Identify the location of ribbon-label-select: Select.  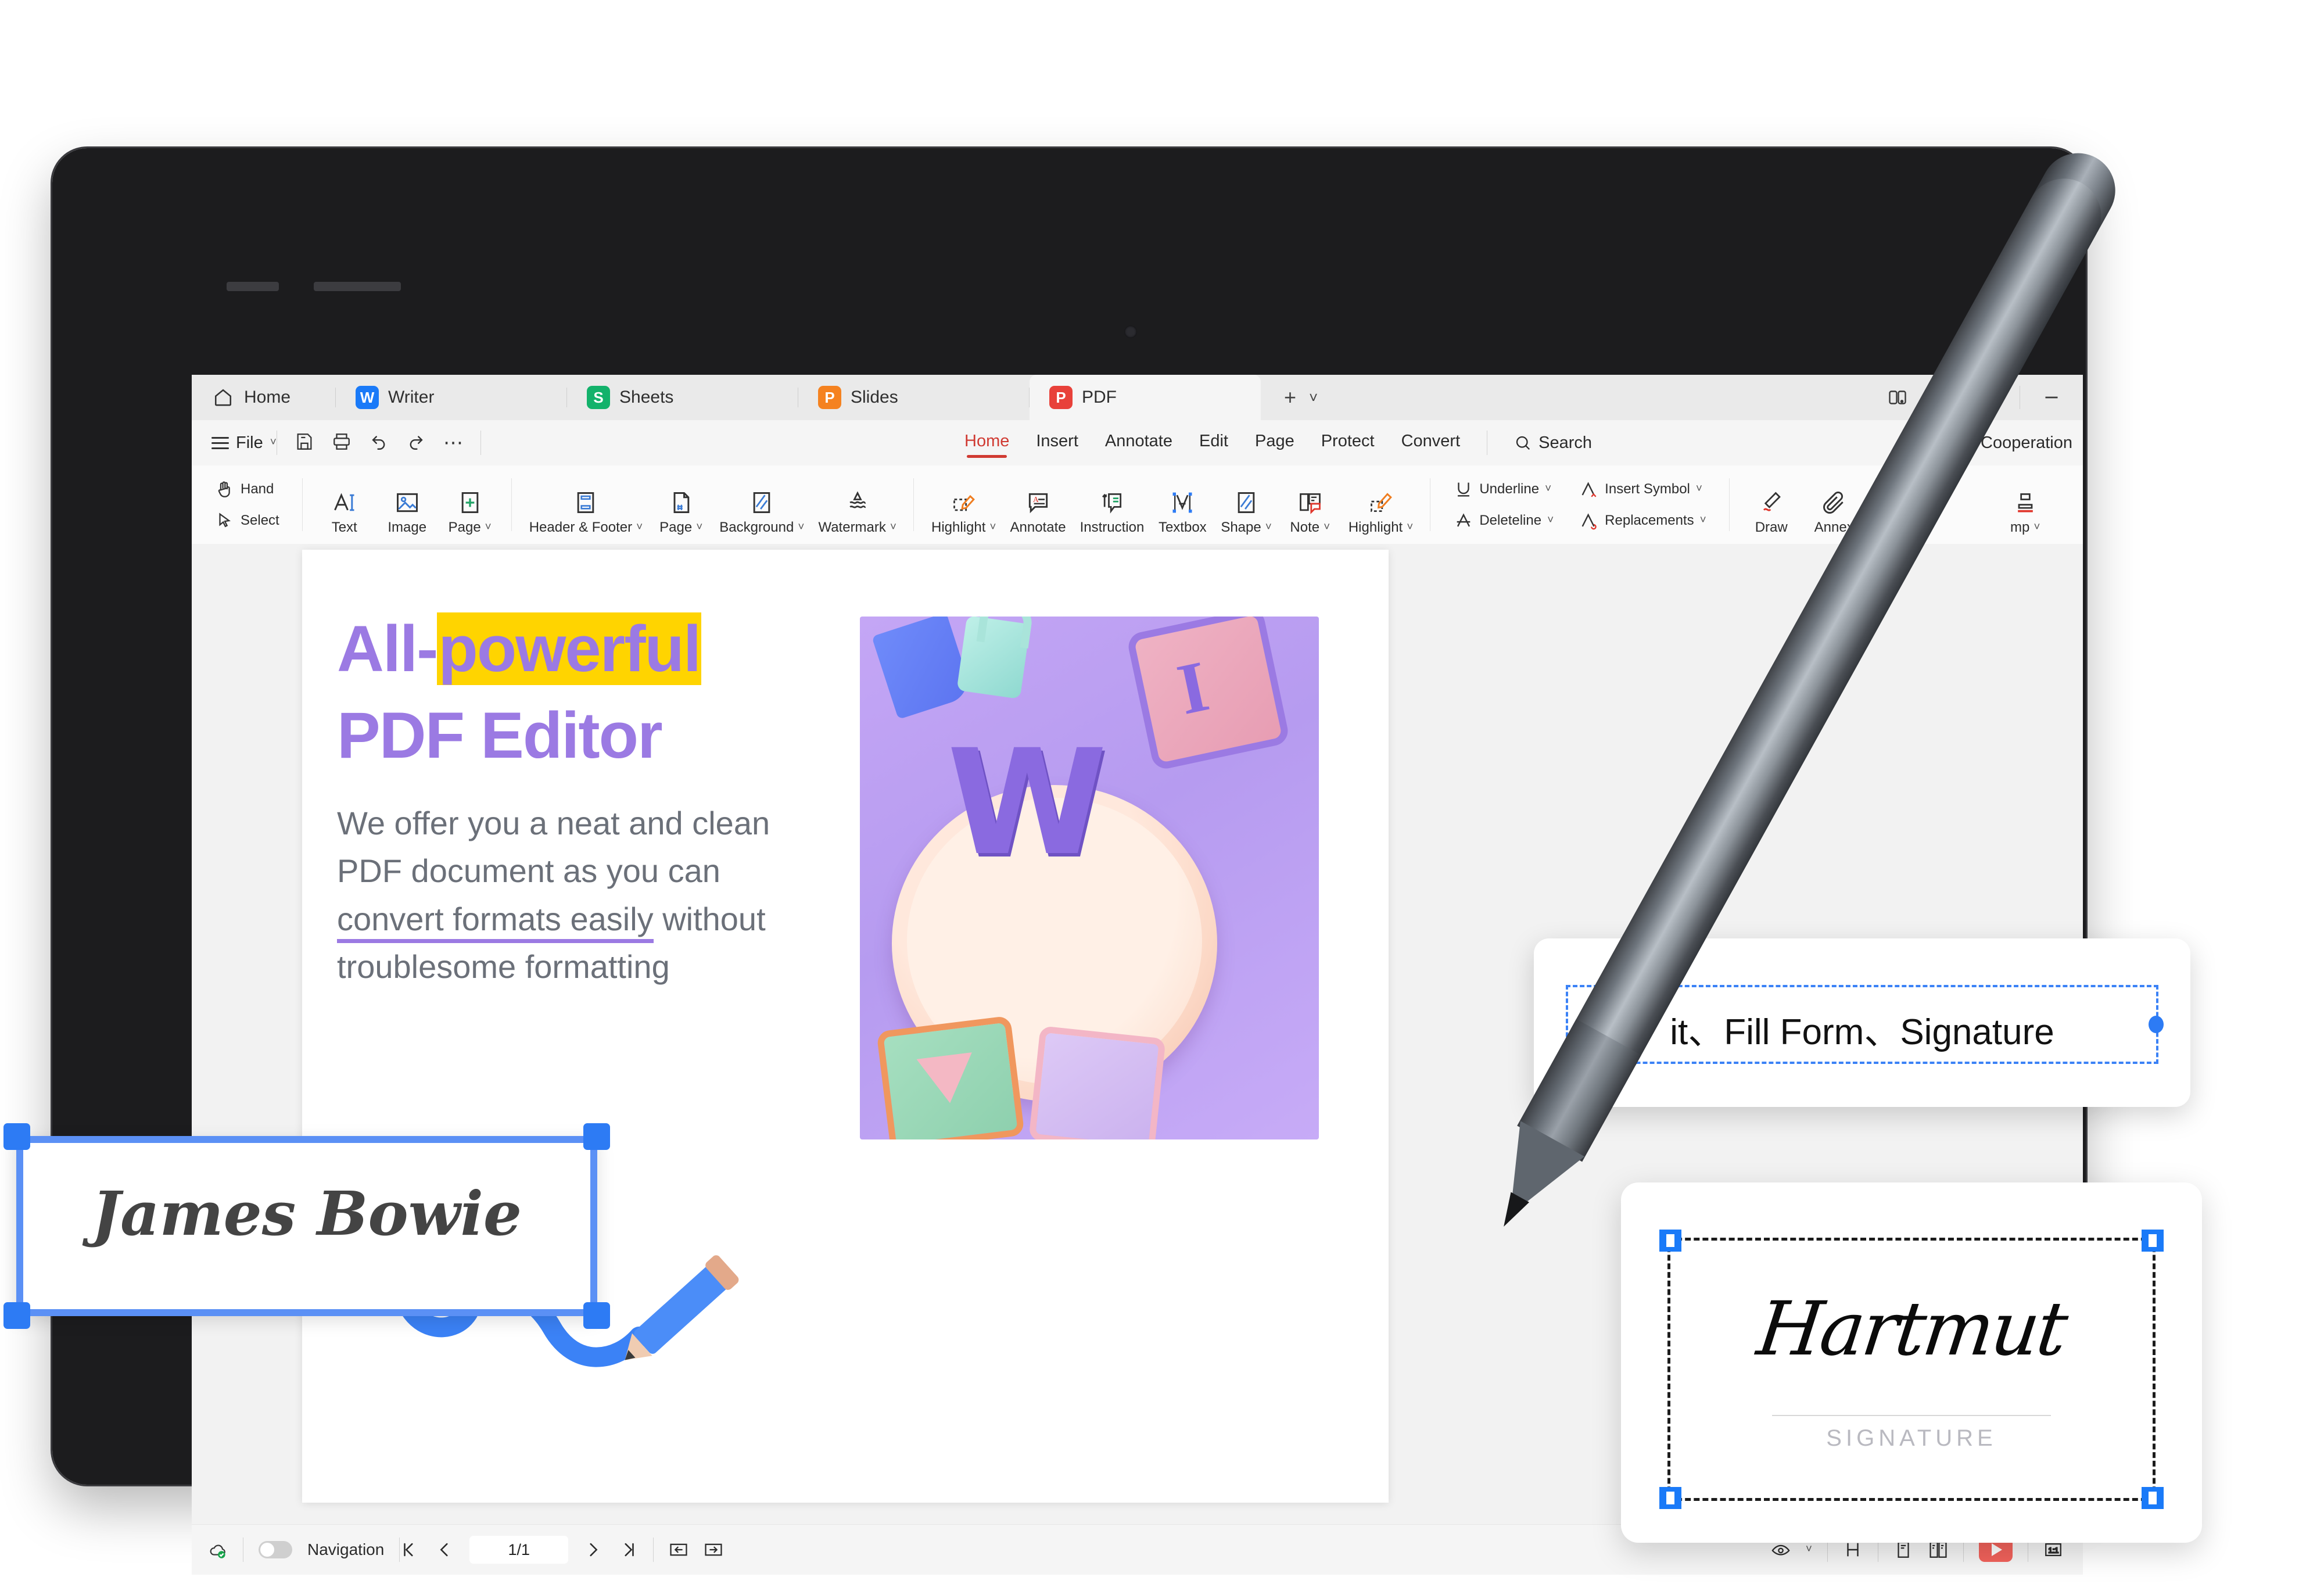
(260, 520).